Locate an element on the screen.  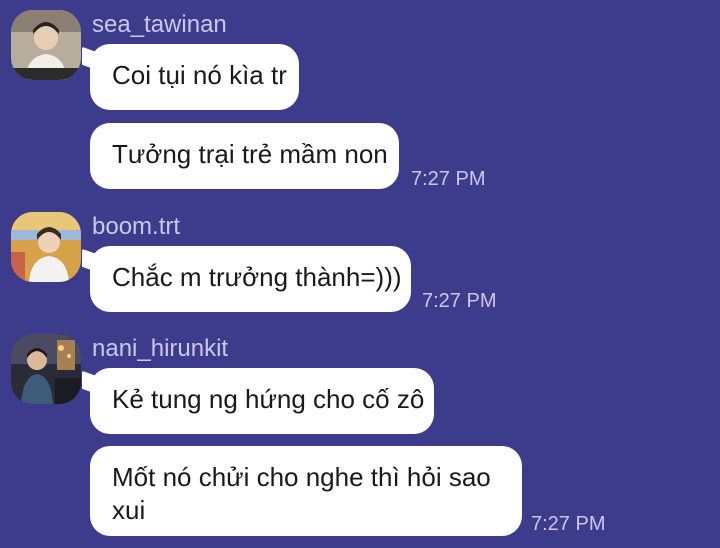
message-bubble: Coi tụi nó kìa tr is located at coordinates (194, 77).